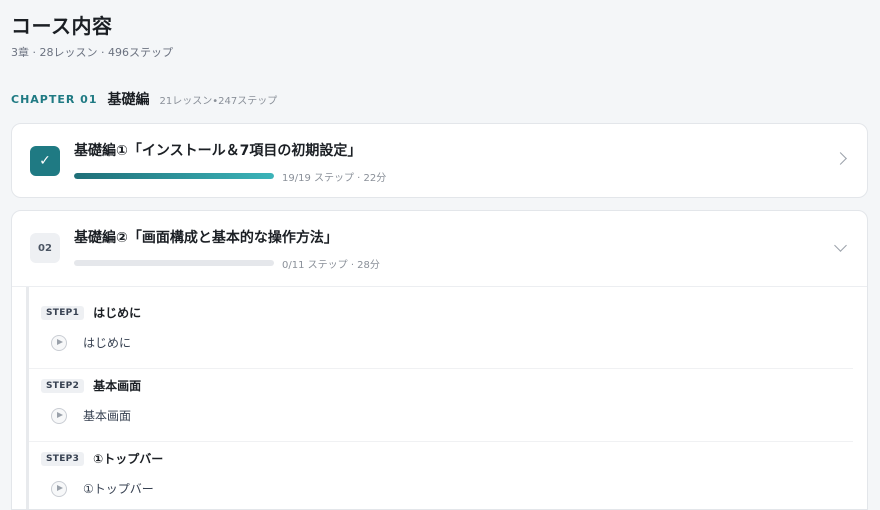 Image resolution: width=880 pixels, height=510 pixels. What do you see at coordinates (218, 101) in the screenshot?
I see `chapter-meta: 21レッスン•247ステップ` at bounding box center [218, 101].